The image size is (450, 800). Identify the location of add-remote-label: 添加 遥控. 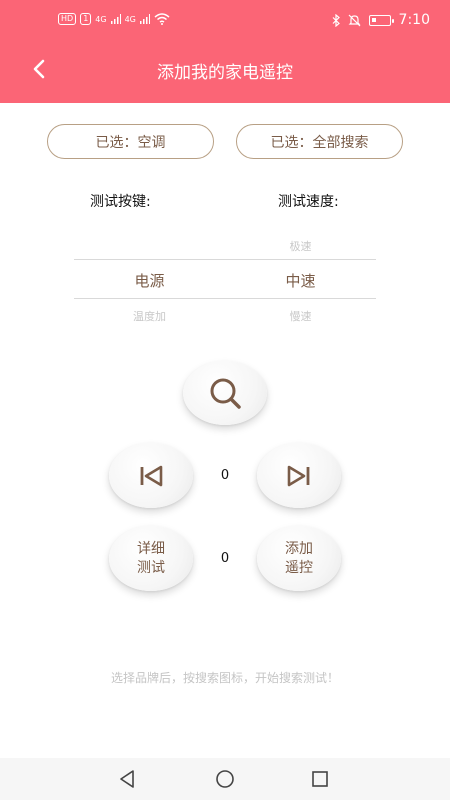
(299, 558).